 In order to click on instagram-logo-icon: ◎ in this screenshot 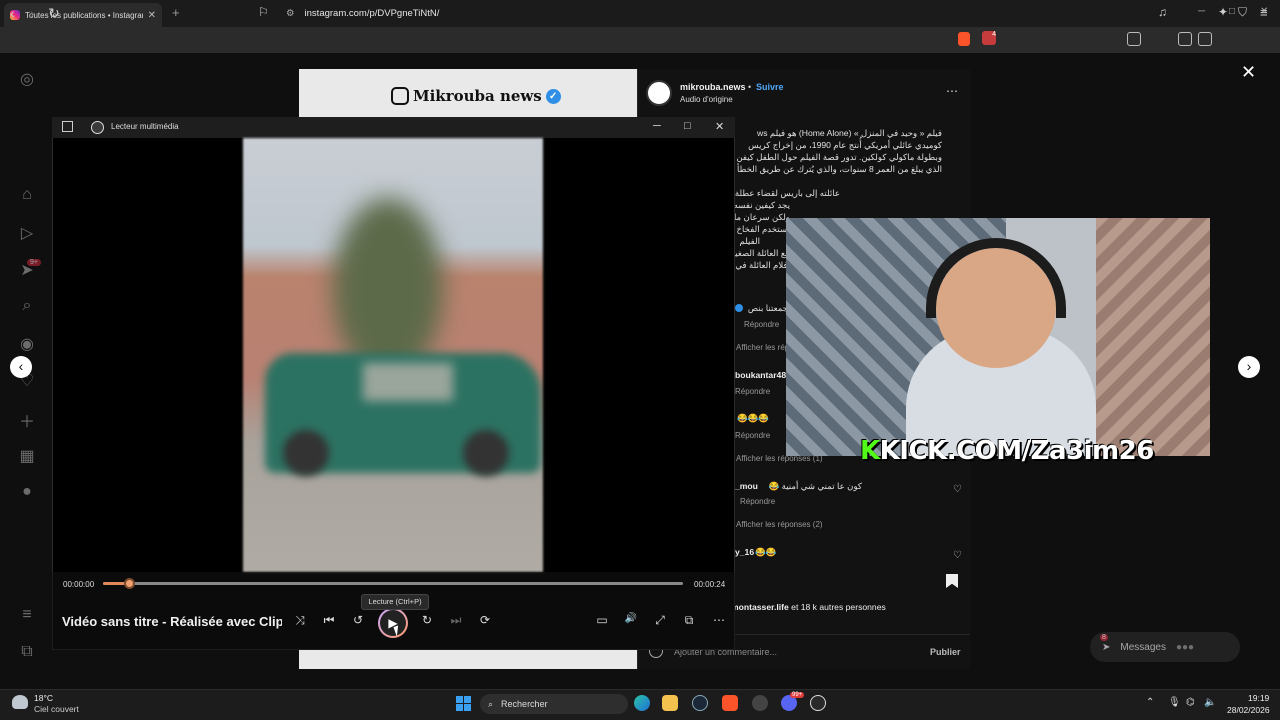, I will do `click(27, 78)`.